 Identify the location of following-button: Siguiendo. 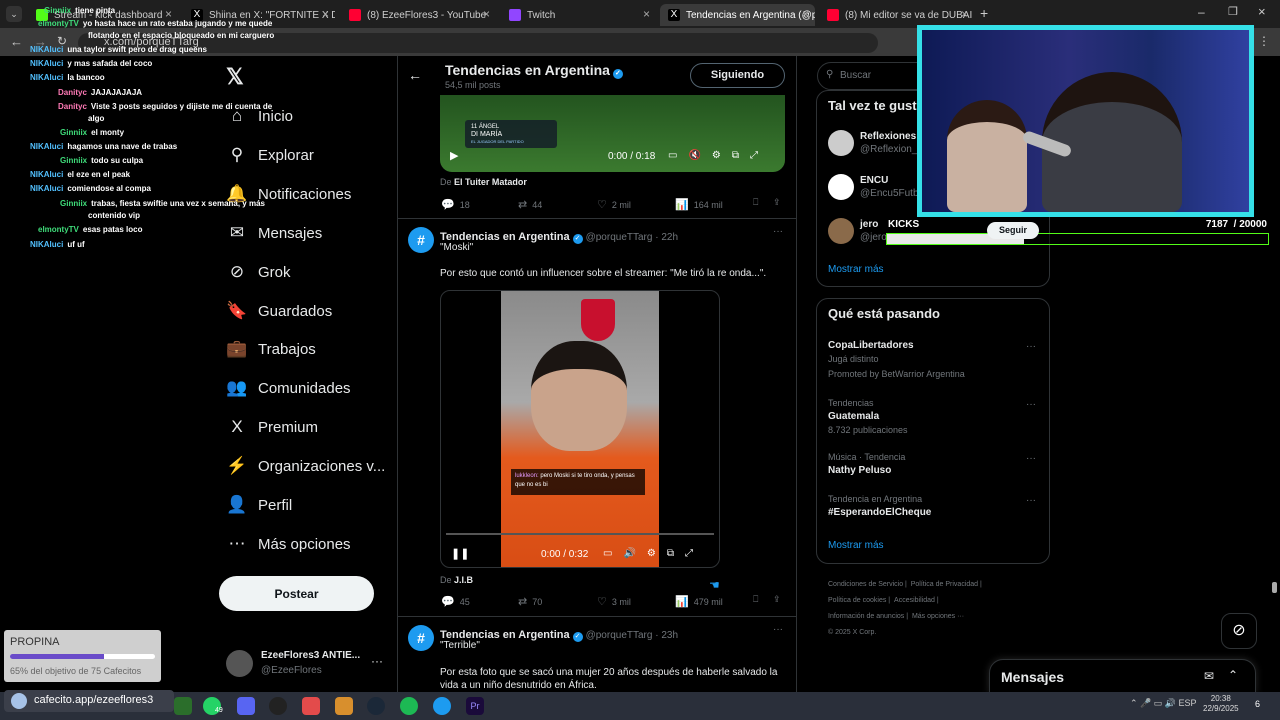
(737, 75).